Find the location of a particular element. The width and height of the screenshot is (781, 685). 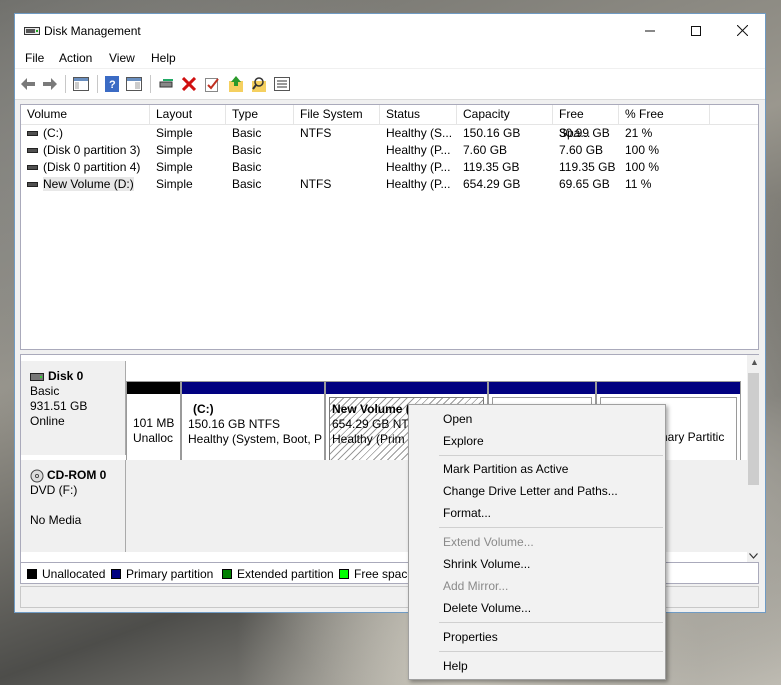

primary-partition-bar is located at coordinates (406, 388).